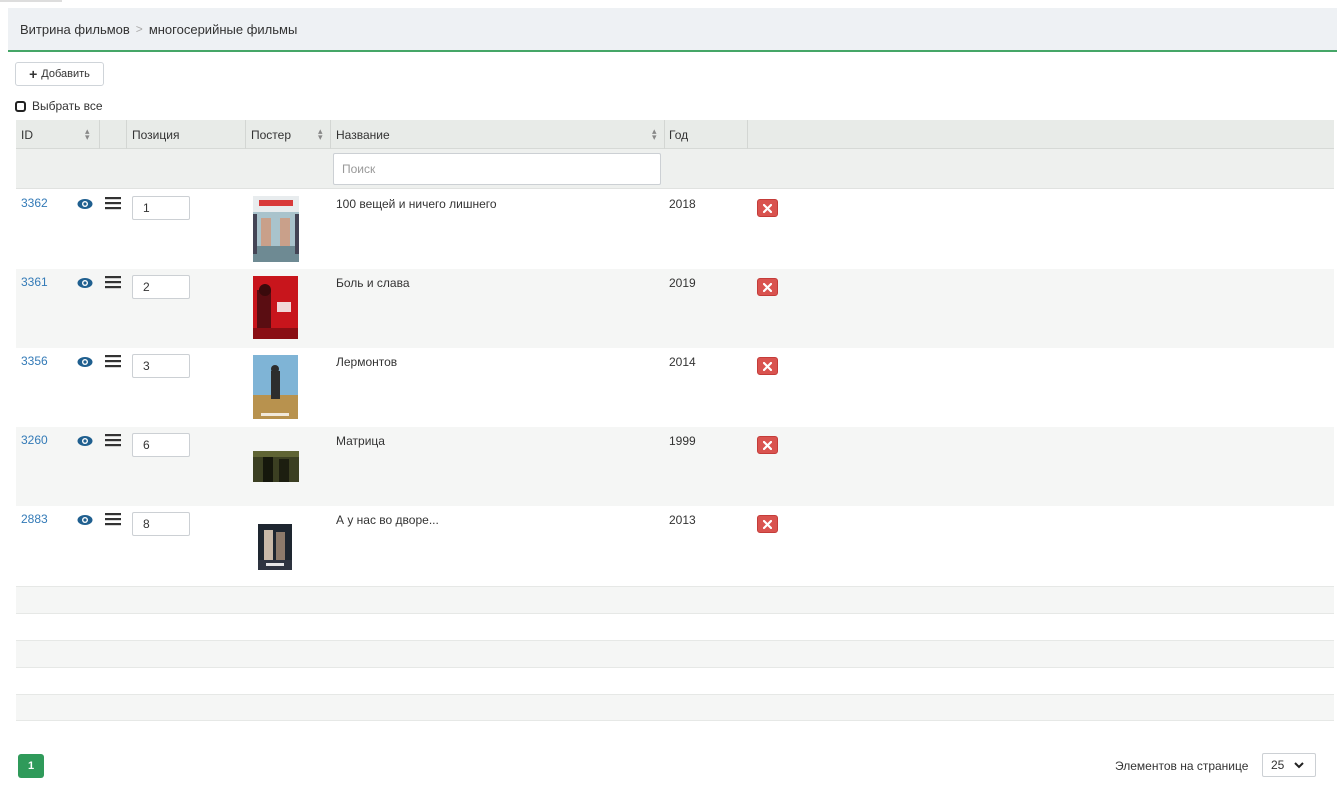 This screenshot has width=1337, height=802. Describe the element at coordinates (34, 519) in the screenshot. I see `row-id-link: 2883` at that location.